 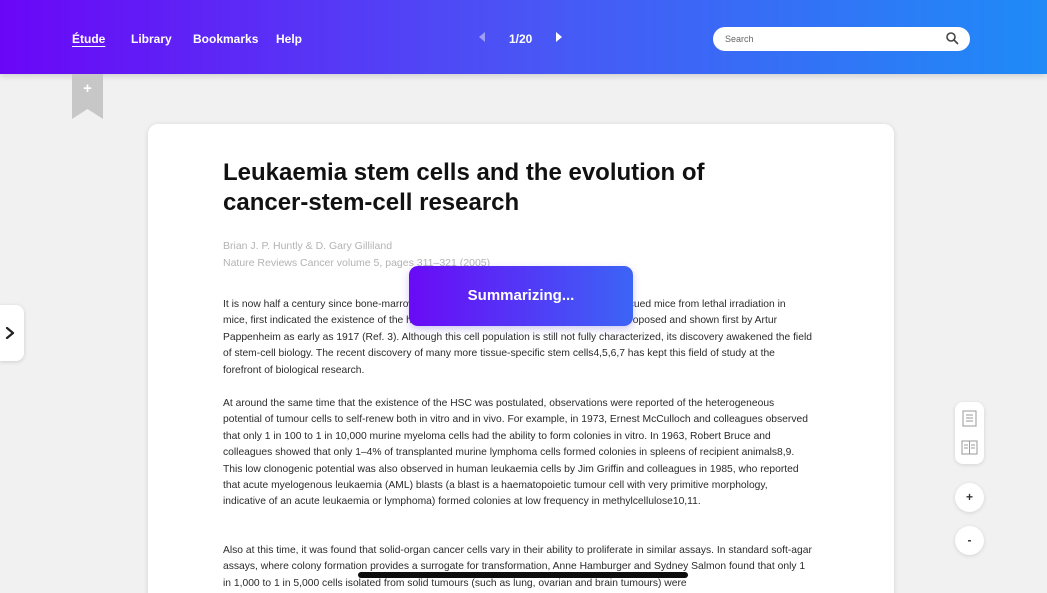 What do you see at coordinates (151, 39) in the screenshot?
I see `nav-link-library: Library` at bounding box center [151, 39].